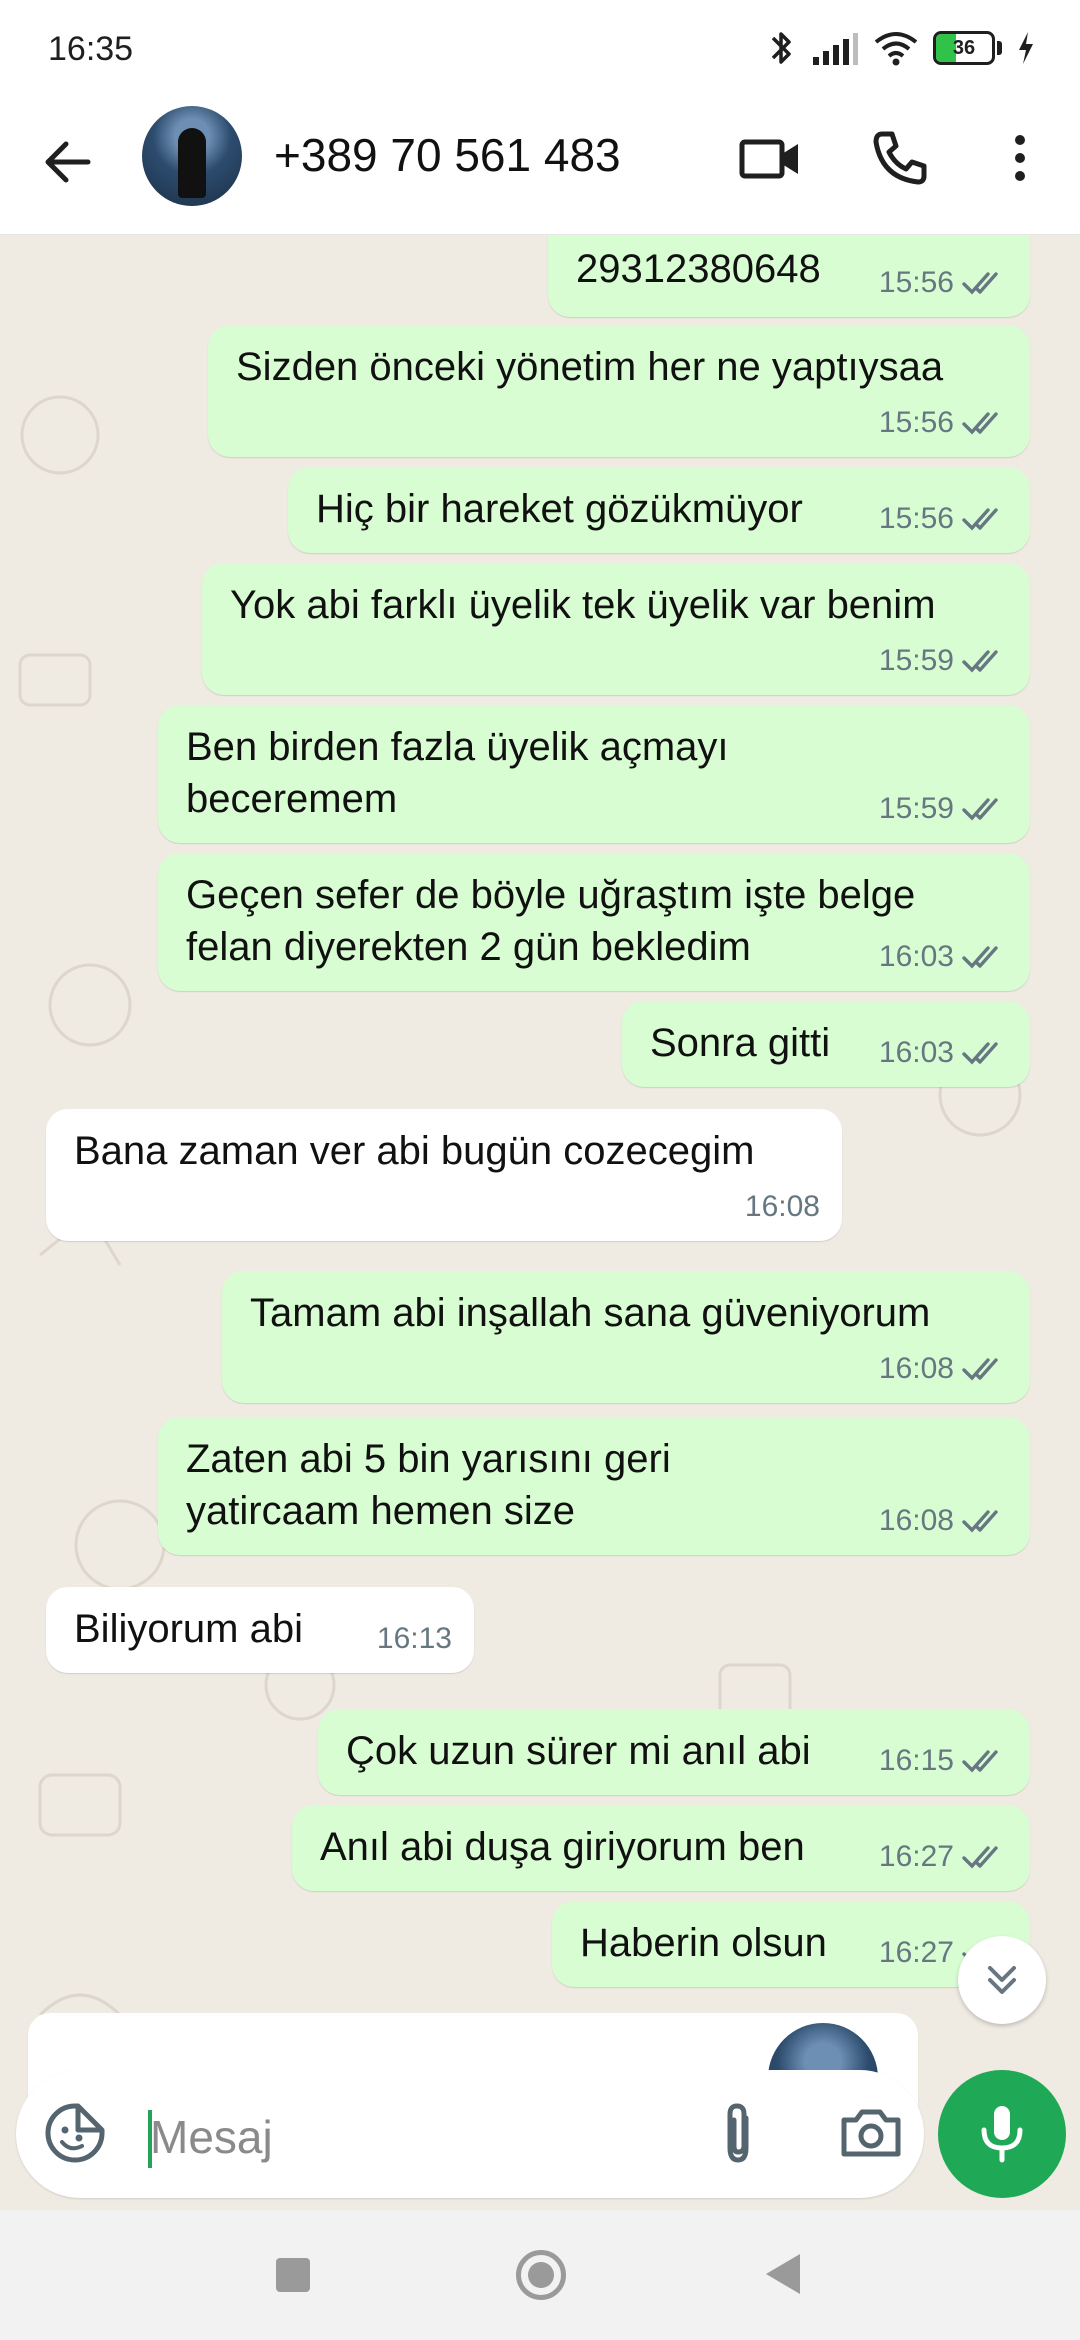 The width and height of the screenshot is (1080, 2340). I want to click on bluetooth-icon, so click(781, 48).